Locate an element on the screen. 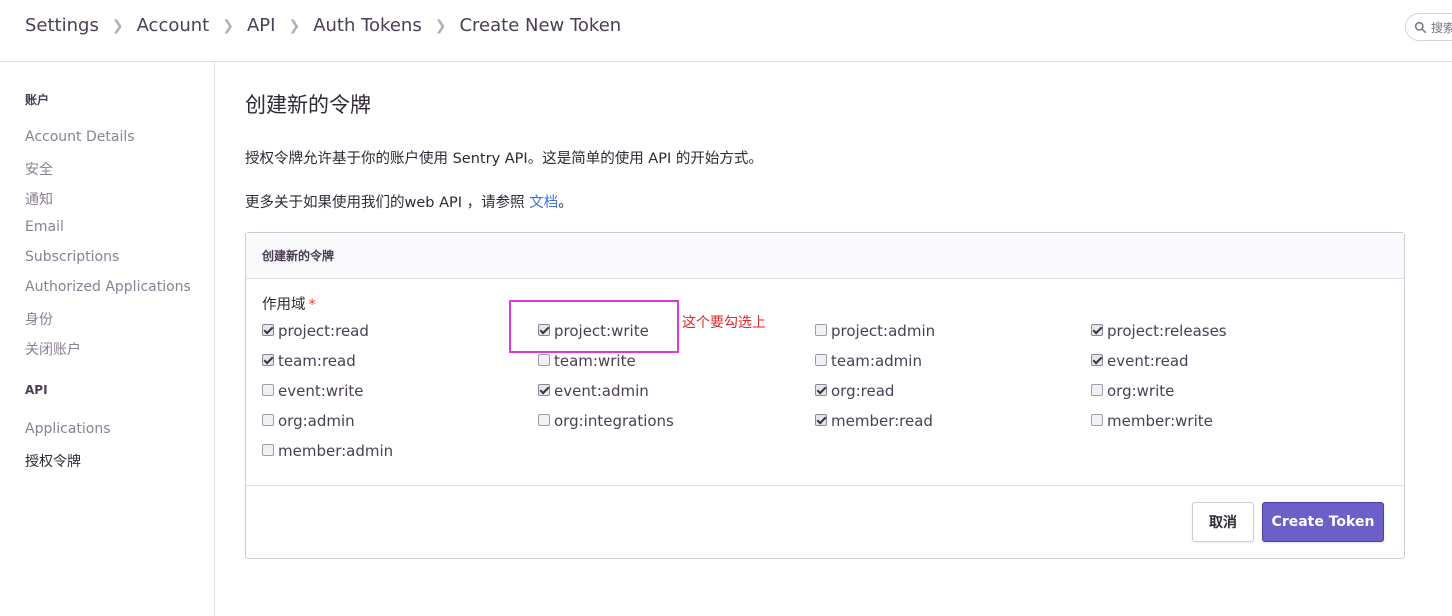  breadcrumb-account: Account is located at coordinates (173, 25).